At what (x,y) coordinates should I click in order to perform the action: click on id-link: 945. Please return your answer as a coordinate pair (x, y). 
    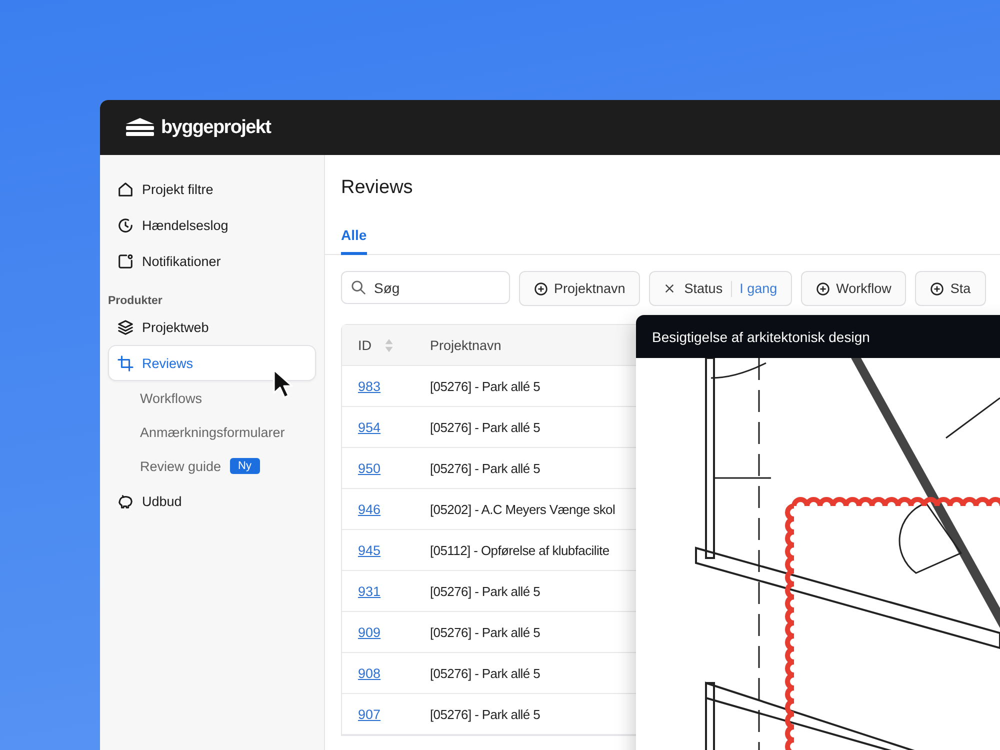
    Looking at the image, I should click on (369, 550).